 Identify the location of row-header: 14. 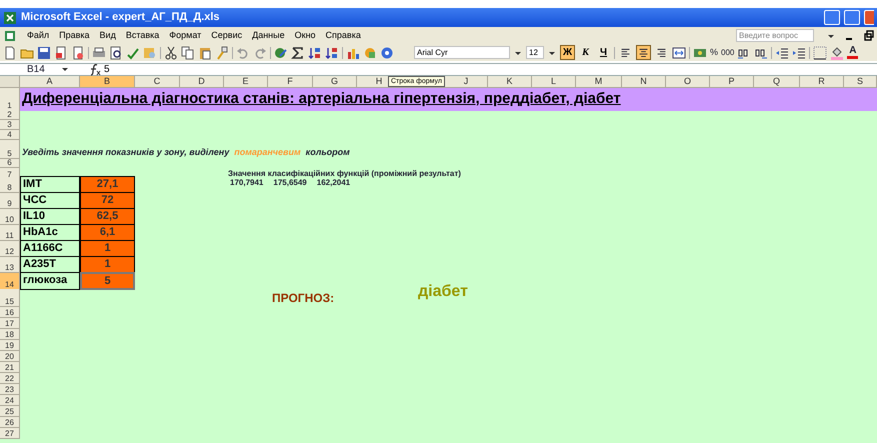
(10, 281).